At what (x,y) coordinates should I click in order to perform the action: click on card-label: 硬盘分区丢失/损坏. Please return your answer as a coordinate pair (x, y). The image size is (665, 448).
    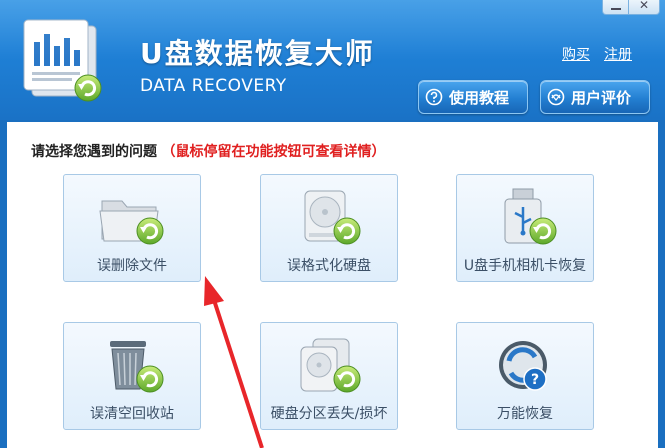
    Looking at the image, I should click on (329, 414).